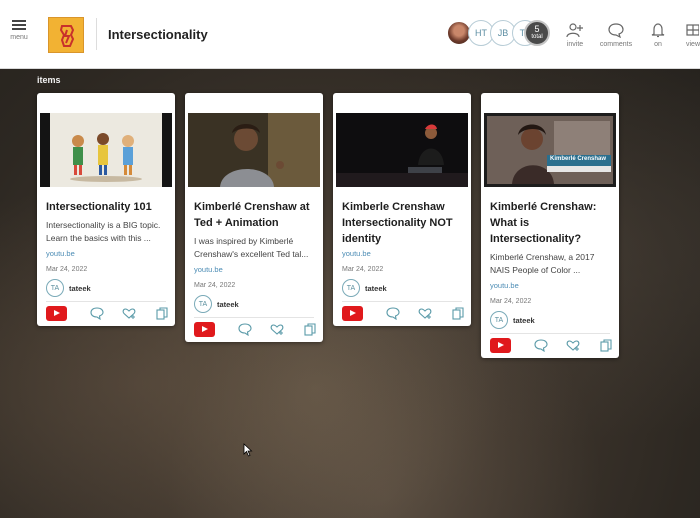 The width and height of the screenshot is (700, 518). Describe the element at coordinates (96, 34) in the screenshot. I see `header-divider` at that location.